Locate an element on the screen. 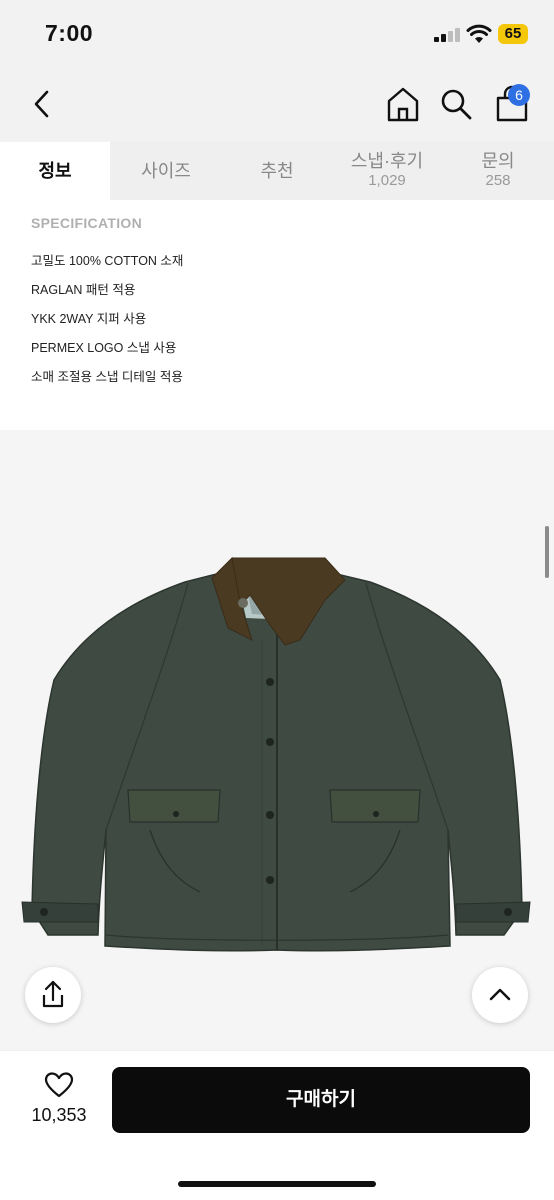  product-tabs: 정보 사이즈 추천 스냅·후기 1,029 문의 258 is located at coordinates (277, 171).